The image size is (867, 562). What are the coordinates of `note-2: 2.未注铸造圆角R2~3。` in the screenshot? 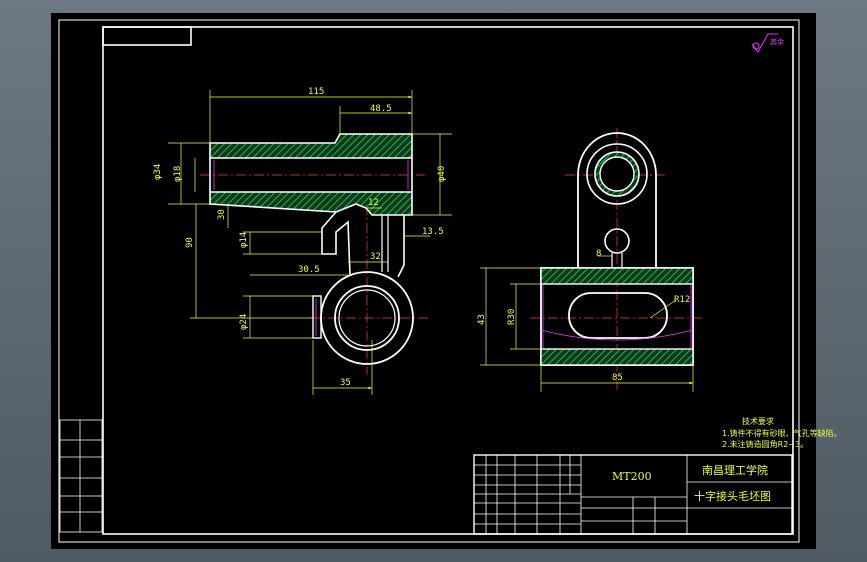 It's located at (765, 444).